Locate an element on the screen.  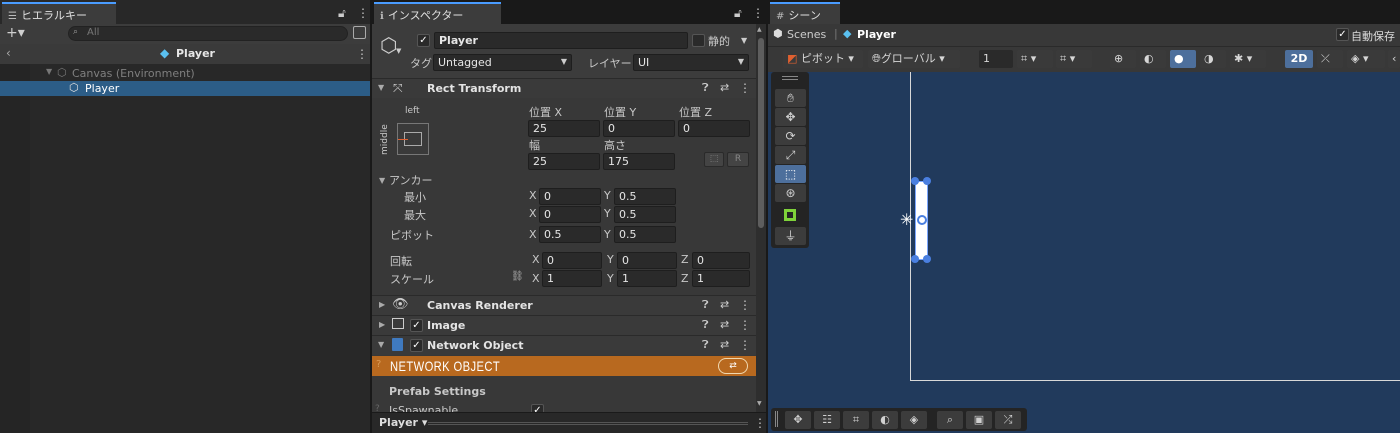
pivot-y-field: 0.5 is located at coordinates (645, 234).